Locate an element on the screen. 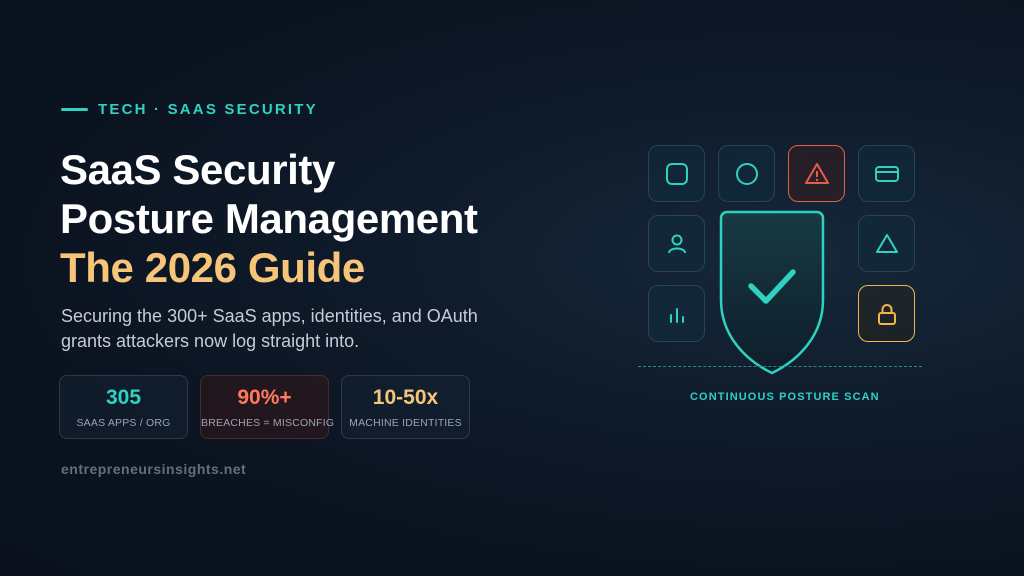 The image size is (1024, 576). scan-line is located at coordinates (780, 366).